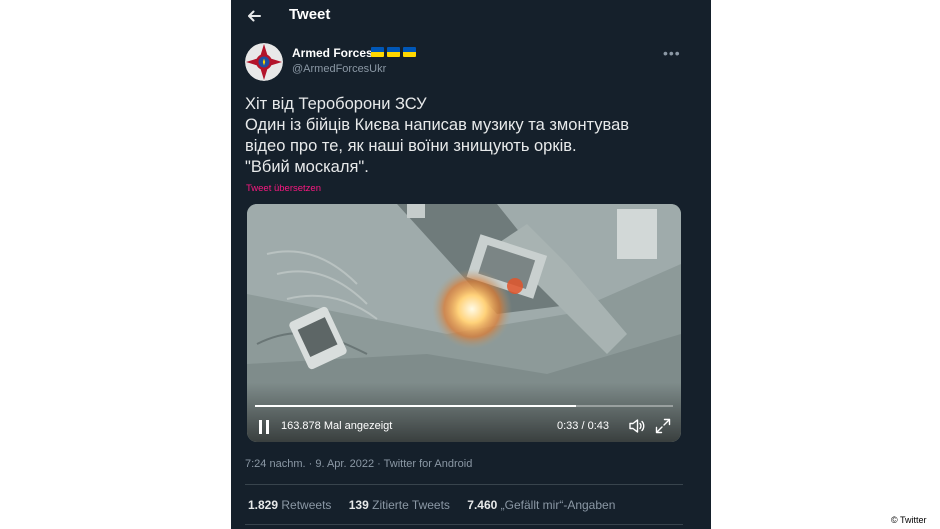  I want to click on tweet-line: Хіт від Тероборони ЗСУ, so click(336, 104).